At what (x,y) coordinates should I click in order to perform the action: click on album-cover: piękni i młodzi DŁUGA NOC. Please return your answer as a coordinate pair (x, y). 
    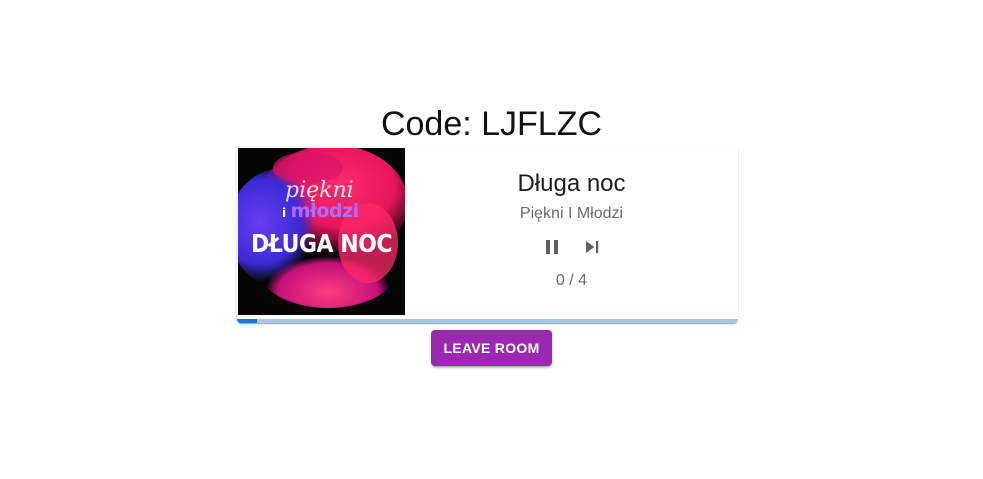
    Looking at the image, I should click on (321, 231).